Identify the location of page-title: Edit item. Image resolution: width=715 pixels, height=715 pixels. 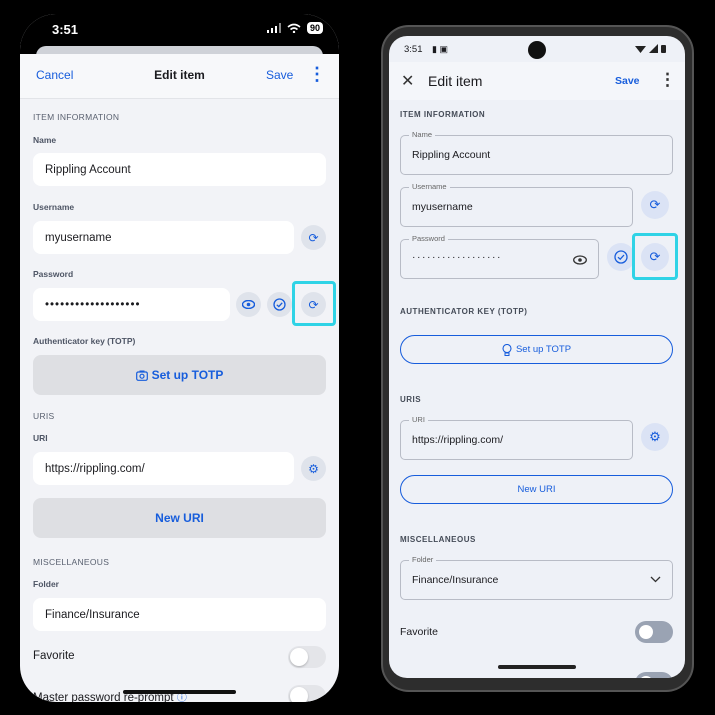
(455, 81).